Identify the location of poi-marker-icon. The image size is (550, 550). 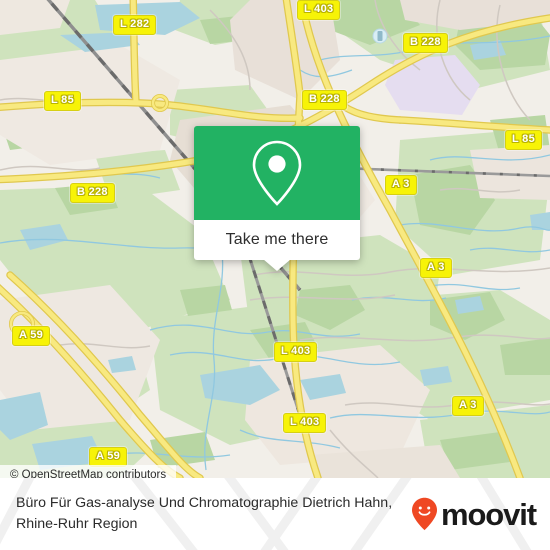
(380, 36).